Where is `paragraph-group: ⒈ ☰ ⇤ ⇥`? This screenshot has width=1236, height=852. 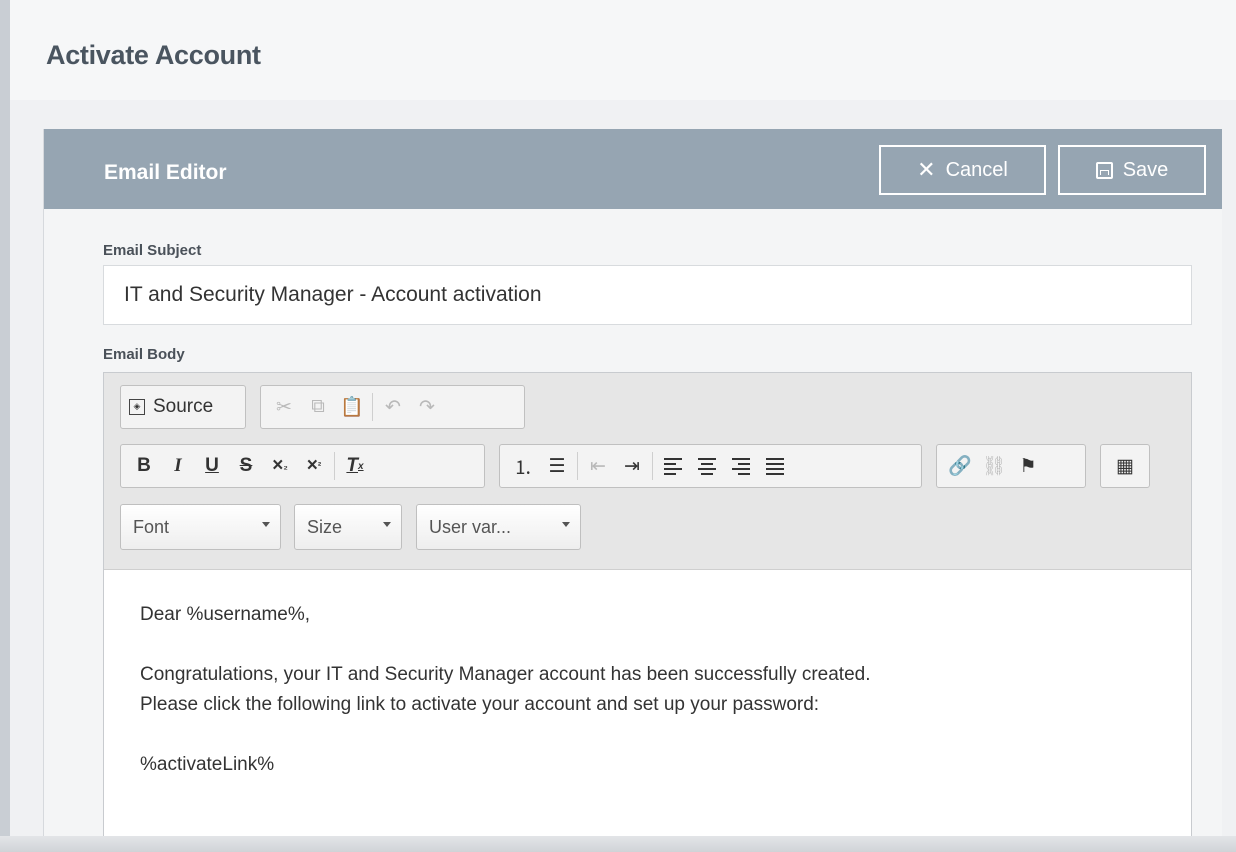 paragraph-group: ⒈ ☰ ⇤ ⇥ is located at coordinates (710, 466).